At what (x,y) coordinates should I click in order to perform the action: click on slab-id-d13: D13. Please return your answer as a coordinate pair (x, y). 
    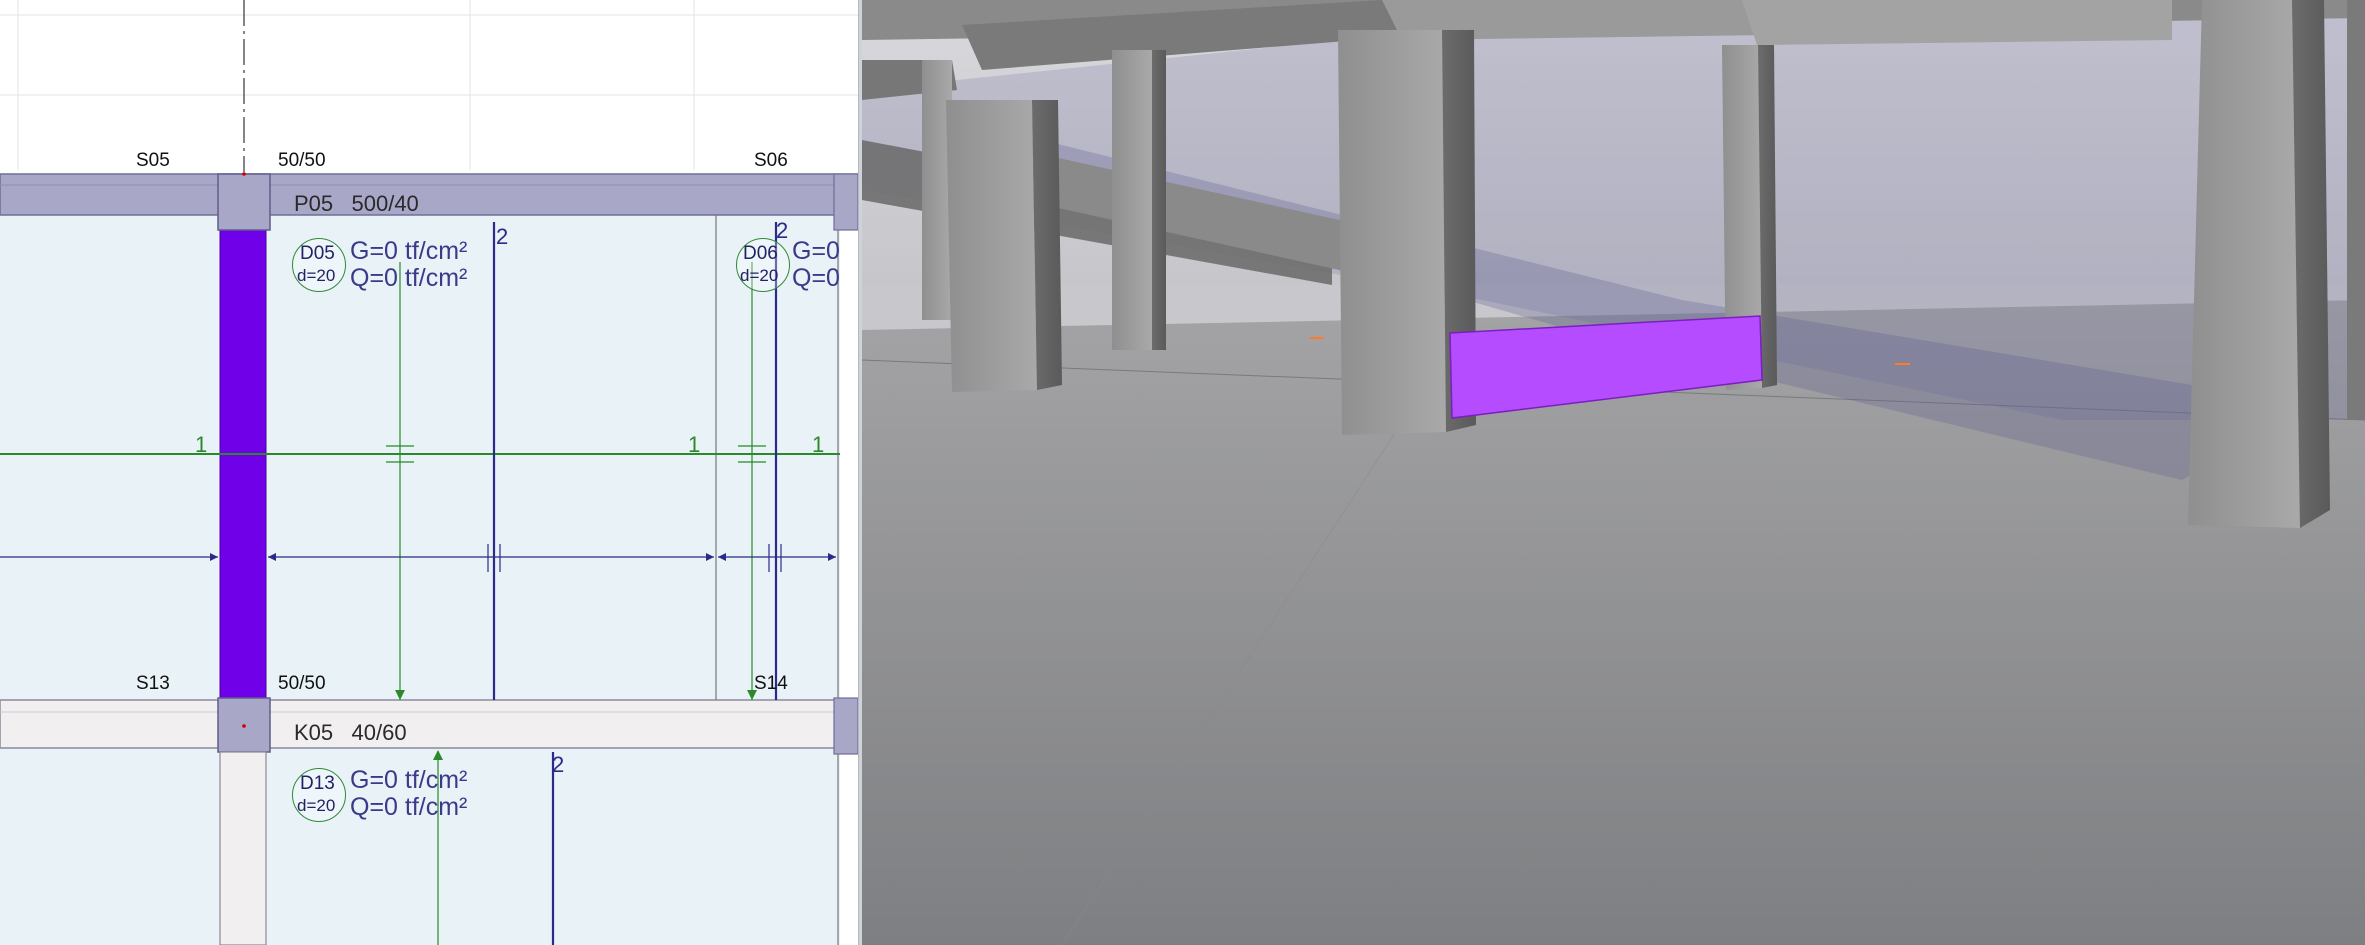
    Looking at the image, I should click on (317, 783).